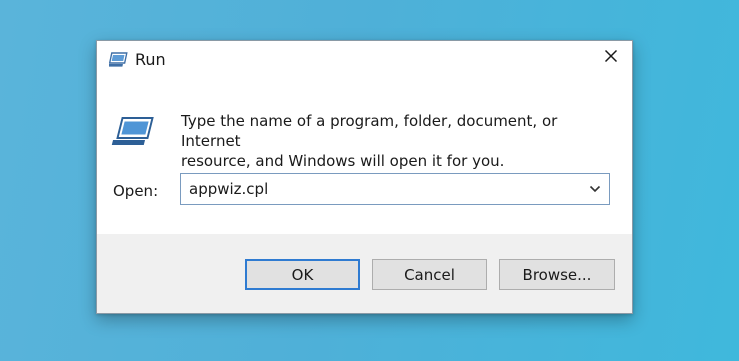 The image size is (739, 361). What do you see at coordinates (302, 274) in the screenshot?
I see `ok-button: OK` at bounding box center [302, 274].